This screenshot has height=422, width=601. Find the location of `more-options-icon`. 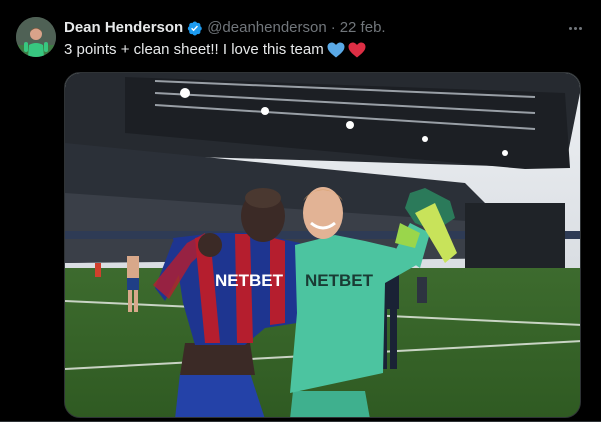

more-options-icon is located at coordinates (575, 28).